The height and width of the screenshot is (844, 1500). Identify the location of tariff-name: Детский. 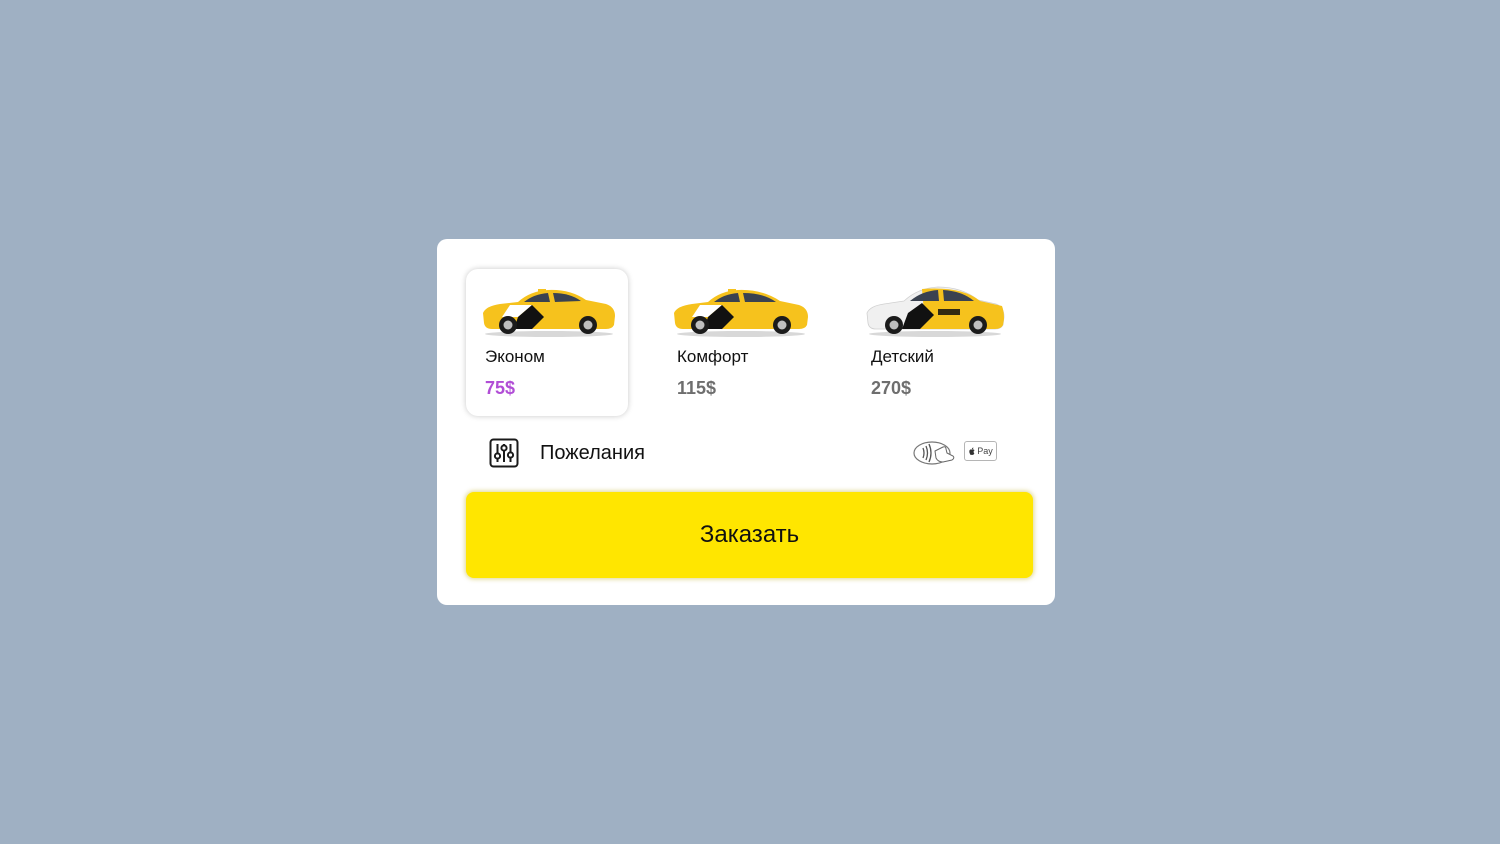
(902, 356).